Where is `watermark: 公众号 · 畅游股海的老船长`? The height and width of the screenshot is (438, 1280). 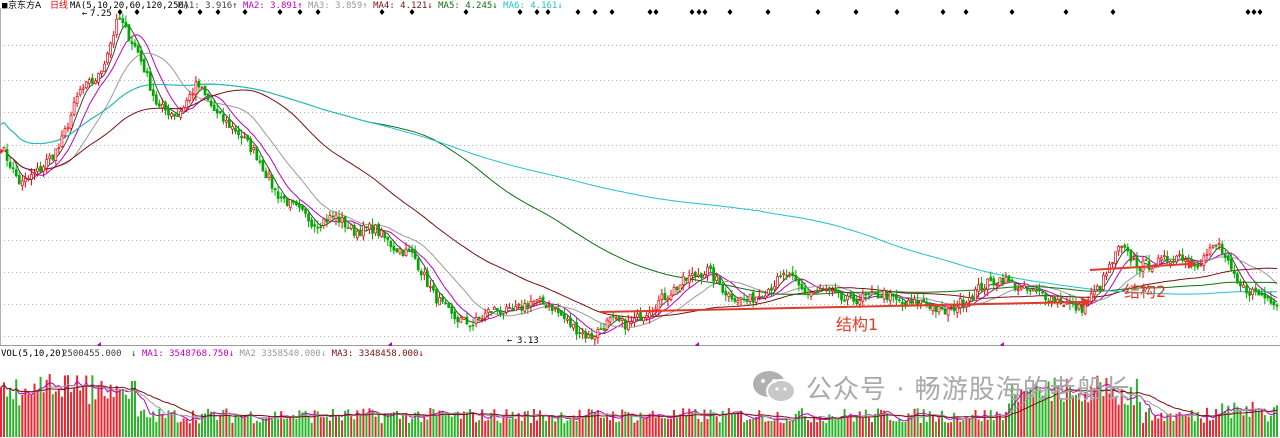 watermark: 公众号 · 畅游股海的老船长 is located at coordinates (940, 387).